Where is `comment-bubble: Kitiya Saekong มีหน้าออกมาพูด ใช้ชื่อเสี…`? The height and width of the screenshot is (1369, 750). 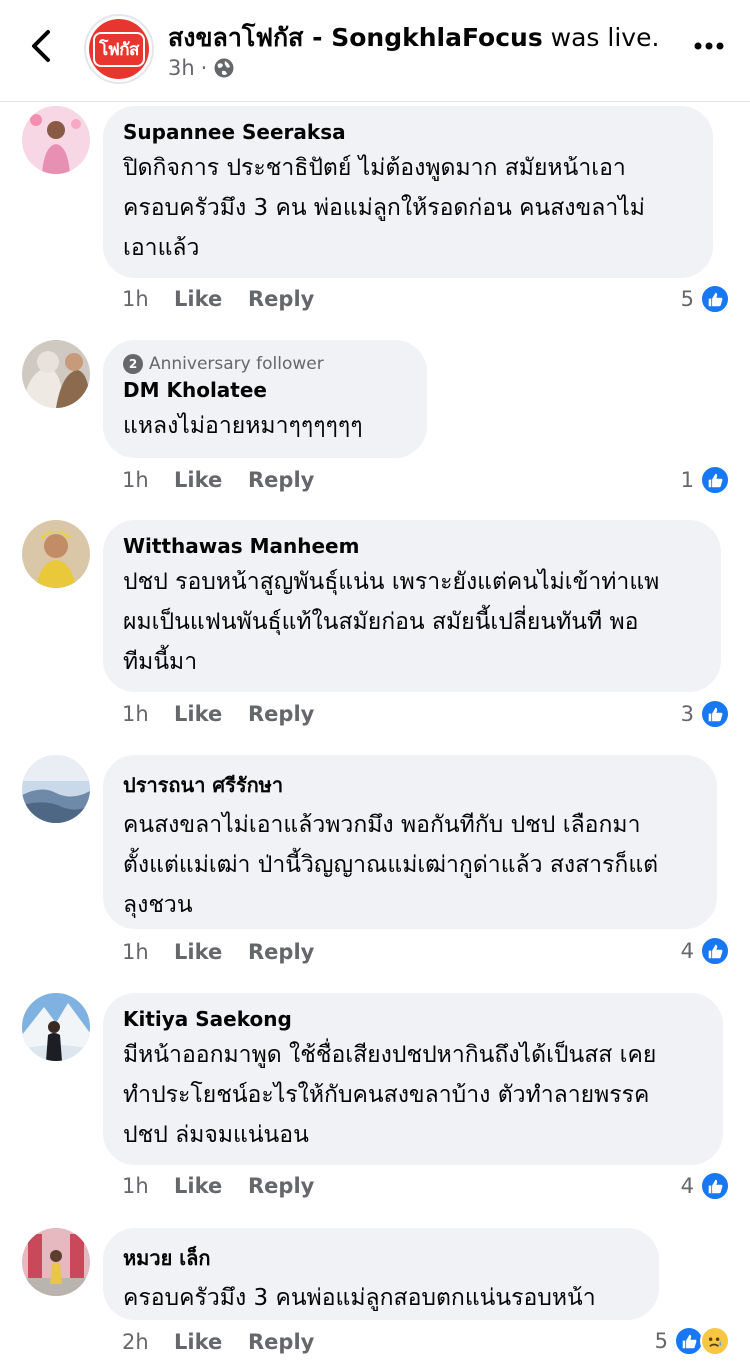 comment-bubble: Kitiya Saekong มีหน้าออกมาพูด ใช้ชื่อเสี… is located at coordinates (413, 1079).